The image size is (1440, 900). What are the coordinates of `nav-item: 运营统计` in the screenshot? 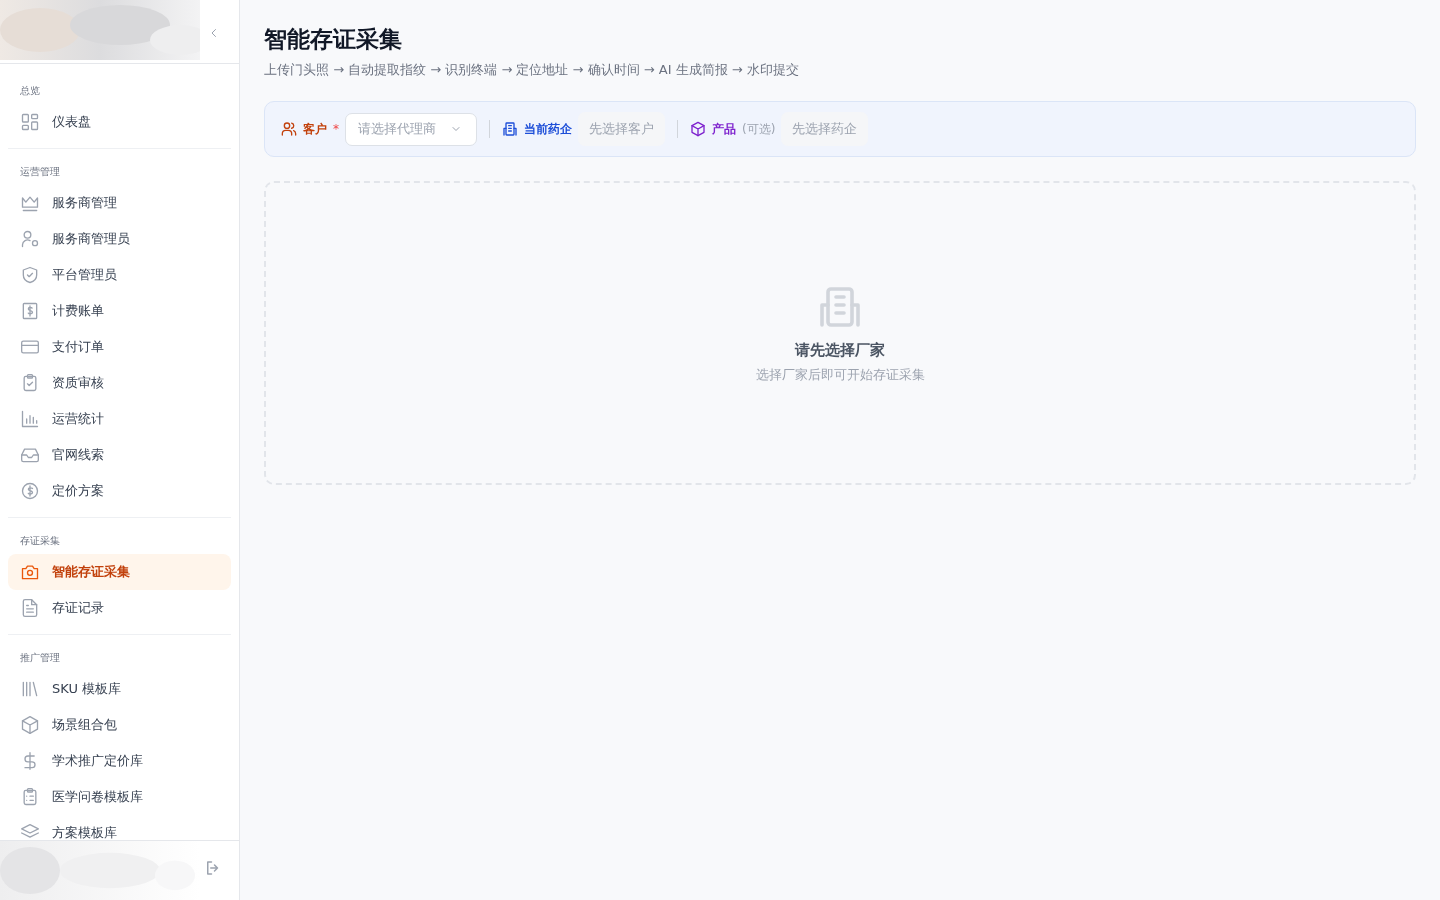 It's located at (119, 419).